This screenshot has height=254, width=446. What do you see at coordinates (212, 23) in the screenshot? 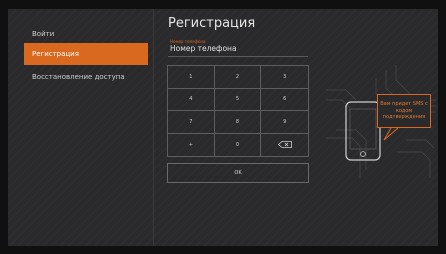
I see `page-title: Регистрация` at bounding box center [212, 23].